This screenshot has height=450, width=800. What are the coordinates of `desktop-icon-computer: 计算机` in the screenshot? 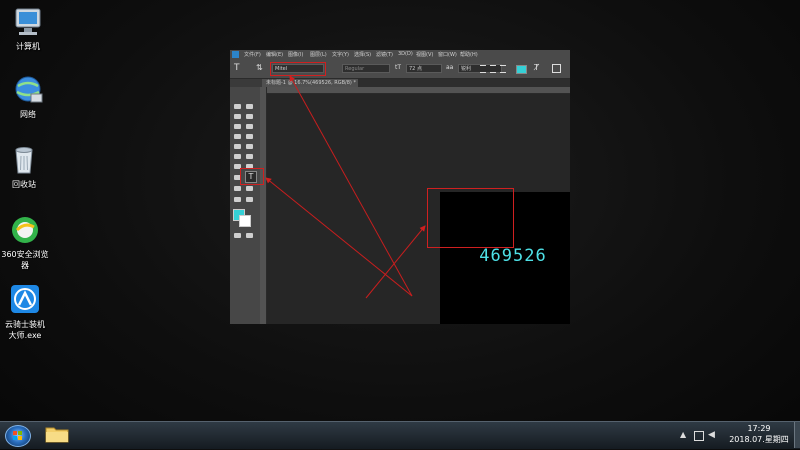 It's located at (28, 29).